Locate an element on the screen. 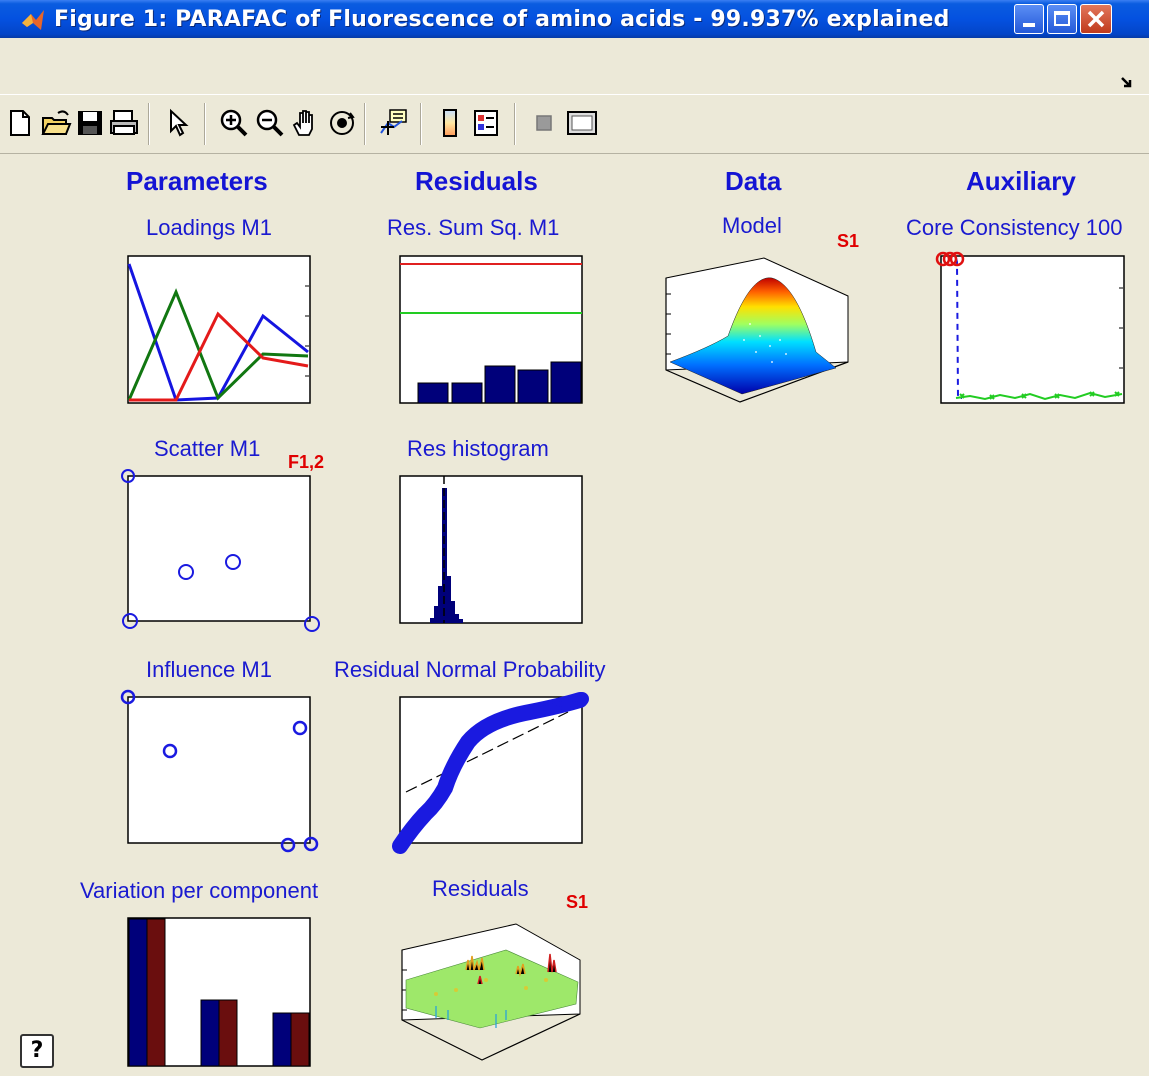 This screenshot has width=1149, height=1076. residuals3d-title: Residuals is located at coordinates (480, 888).